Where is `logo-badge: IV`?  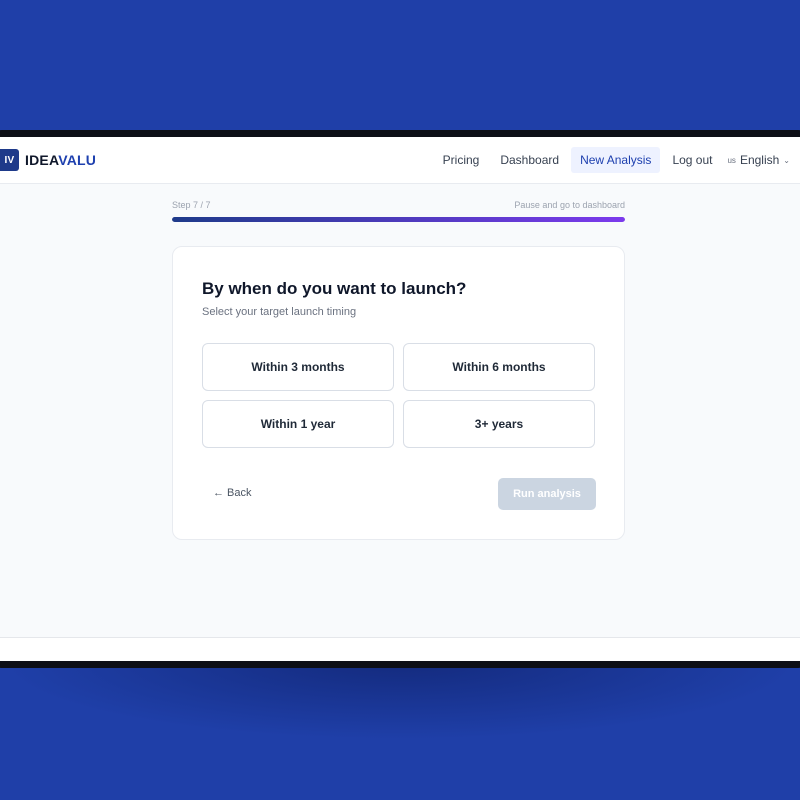 logo-badge: IV is located at coordinates (9, 160).